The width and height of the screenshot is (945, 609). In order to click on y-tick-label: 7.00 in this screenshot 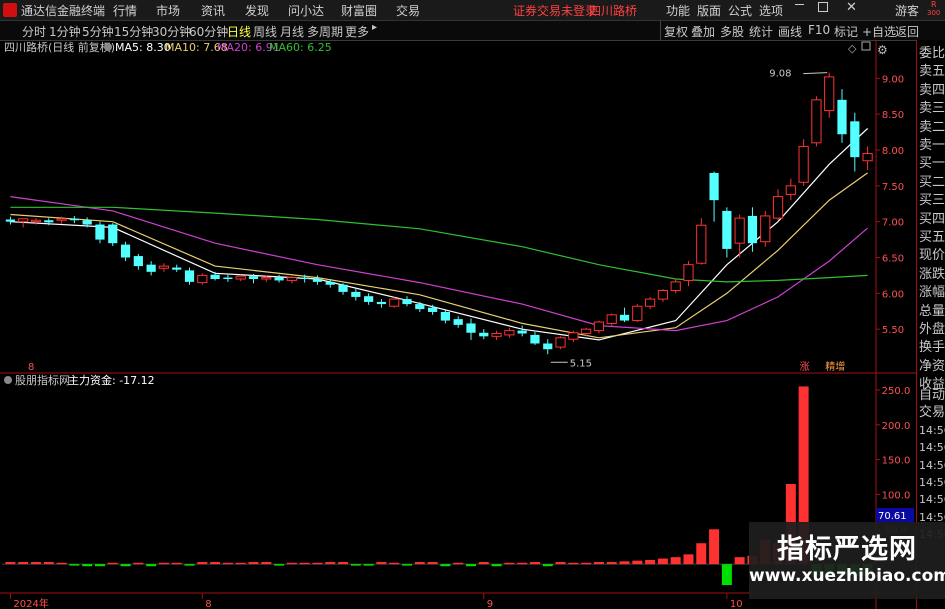, I will do `click(893, 223)`.